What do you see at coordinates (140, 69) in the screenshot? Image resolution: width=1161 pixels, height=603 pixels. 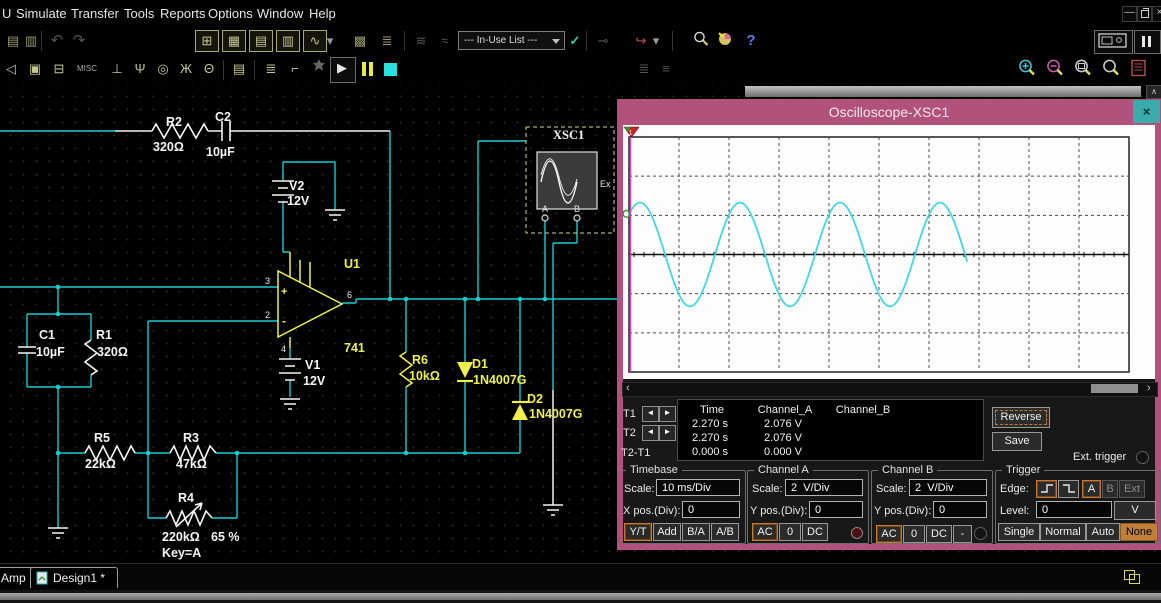 I see `analog-component-icon: Ψ` at bounding box center [140, 69].